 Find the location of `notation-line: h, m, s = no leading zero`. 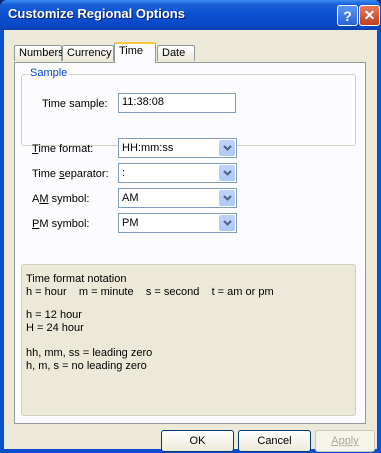

notation-line: h, m, s = no leading zero is located at coordinates (86, 366).